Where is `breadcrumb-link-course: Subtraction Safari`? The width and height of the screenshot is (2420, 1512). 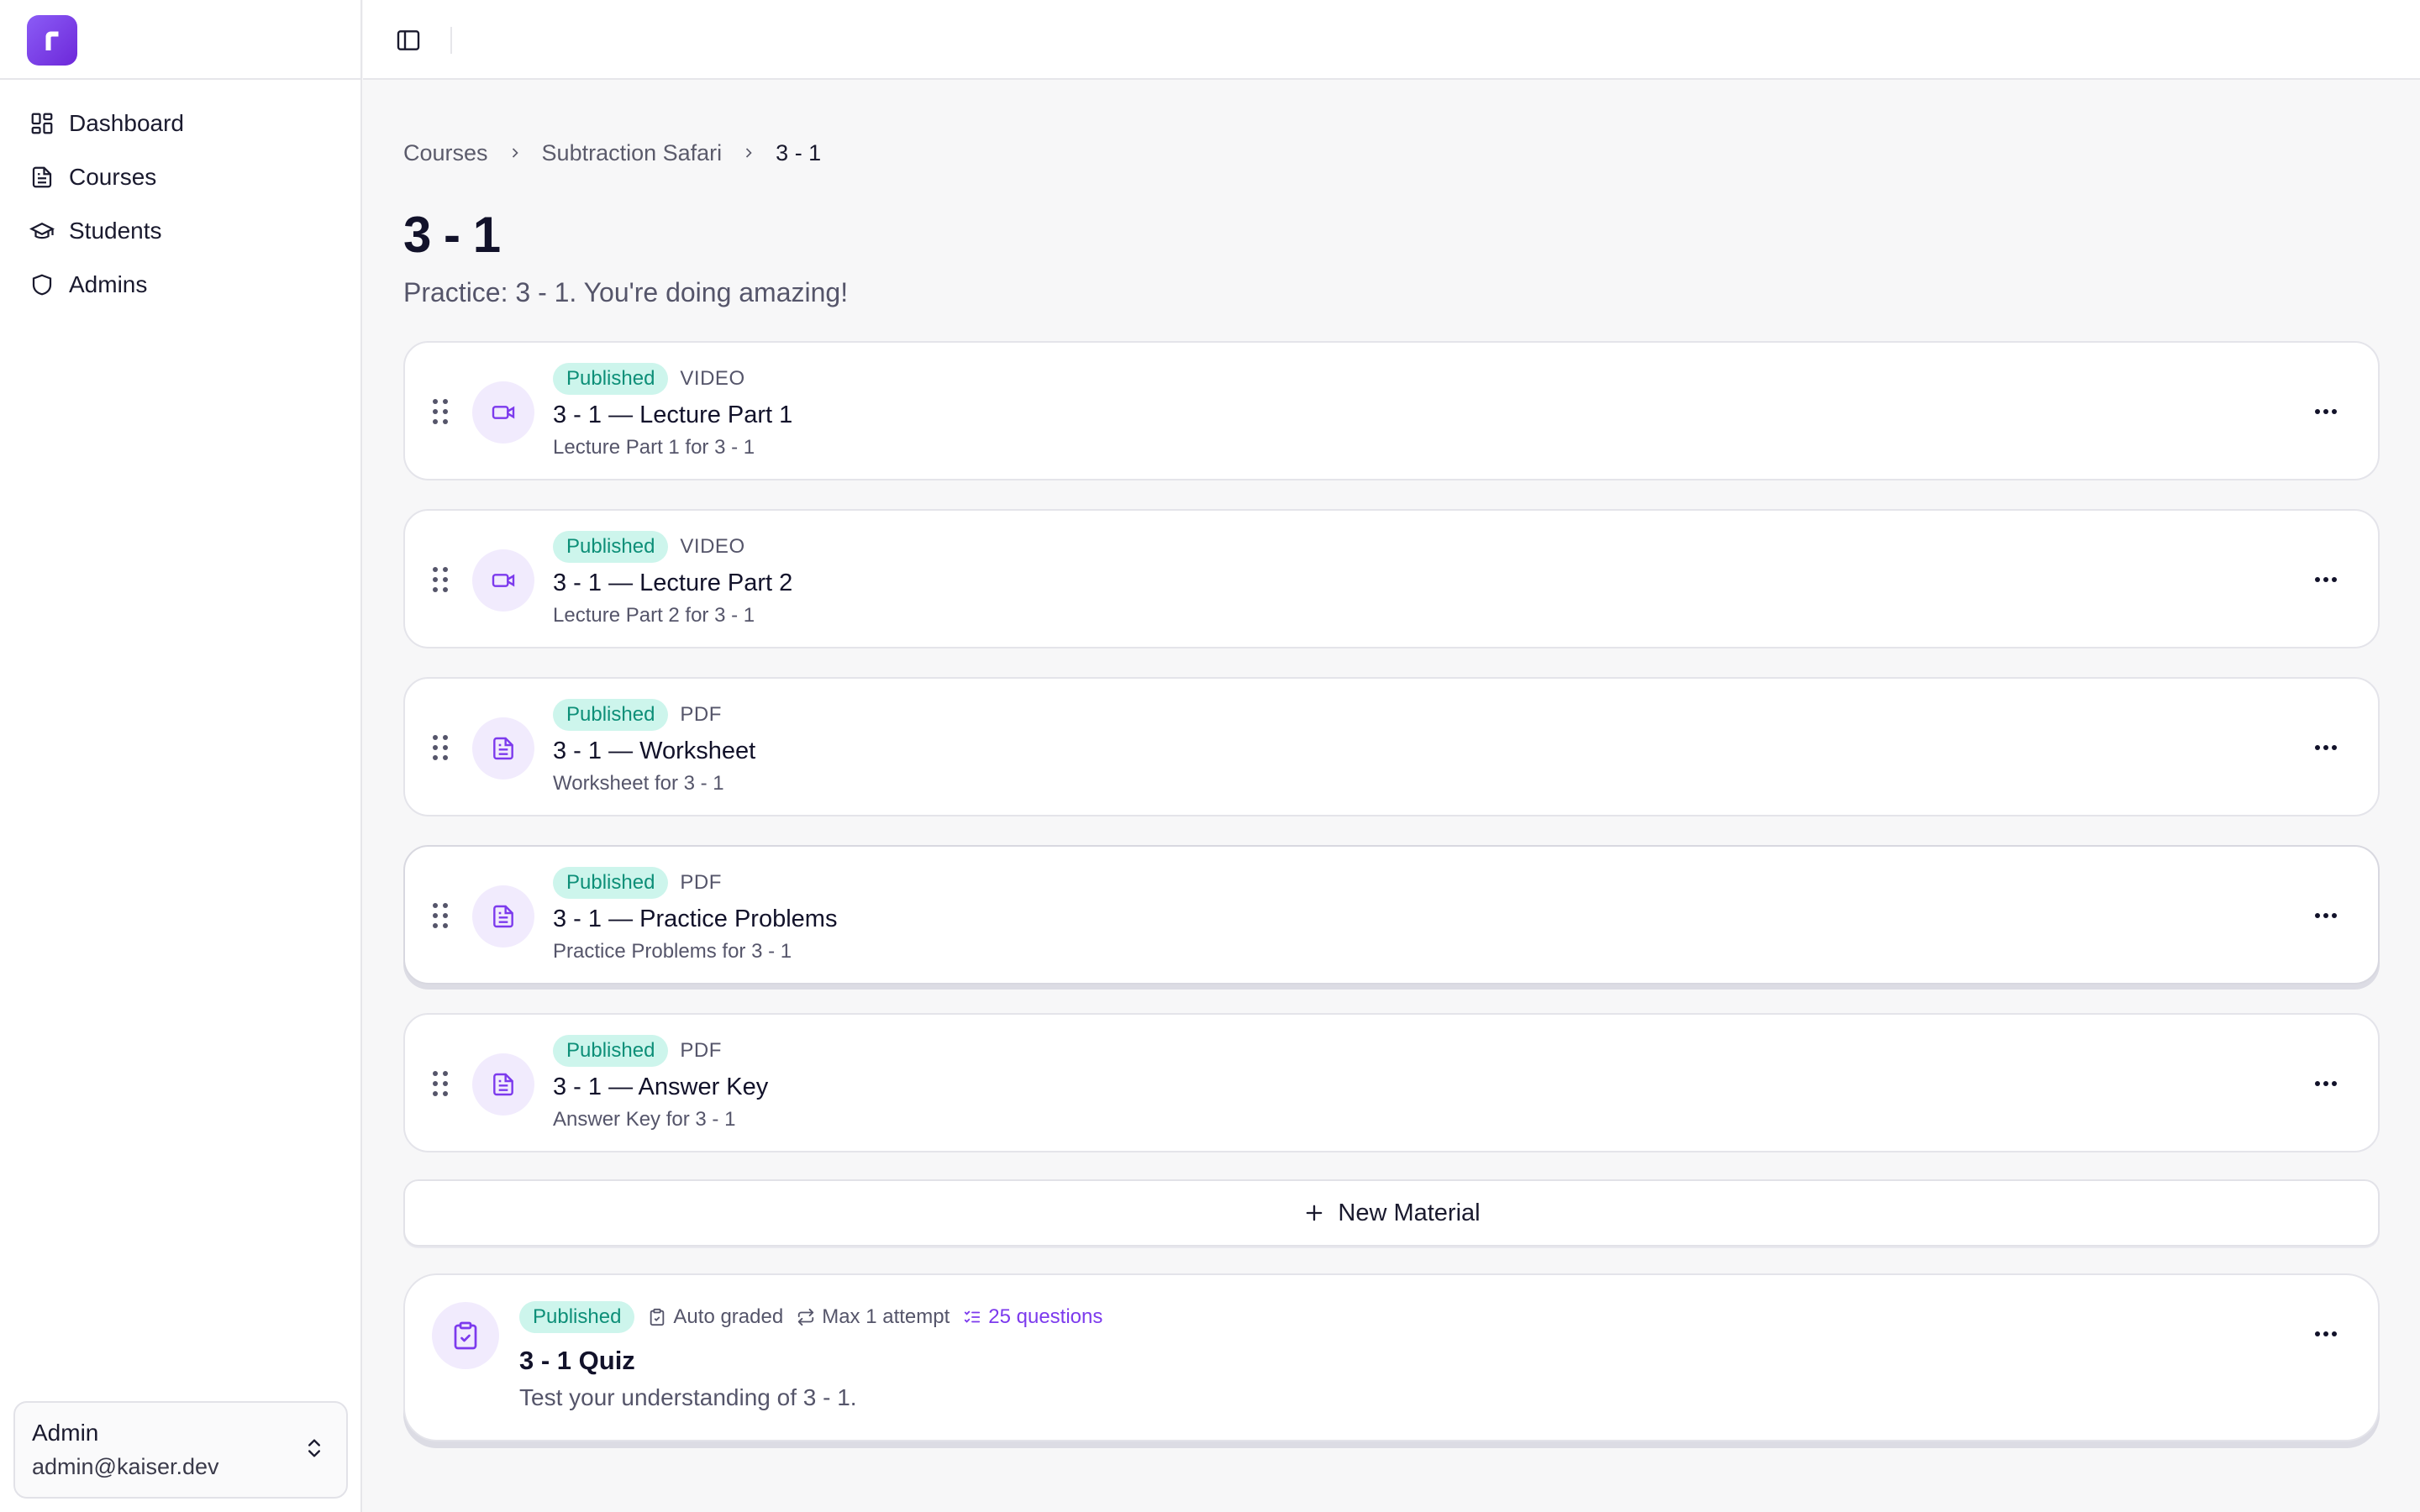 breadcrumb-link-course: Subtraction Safari is located at coordinates (632, 153).